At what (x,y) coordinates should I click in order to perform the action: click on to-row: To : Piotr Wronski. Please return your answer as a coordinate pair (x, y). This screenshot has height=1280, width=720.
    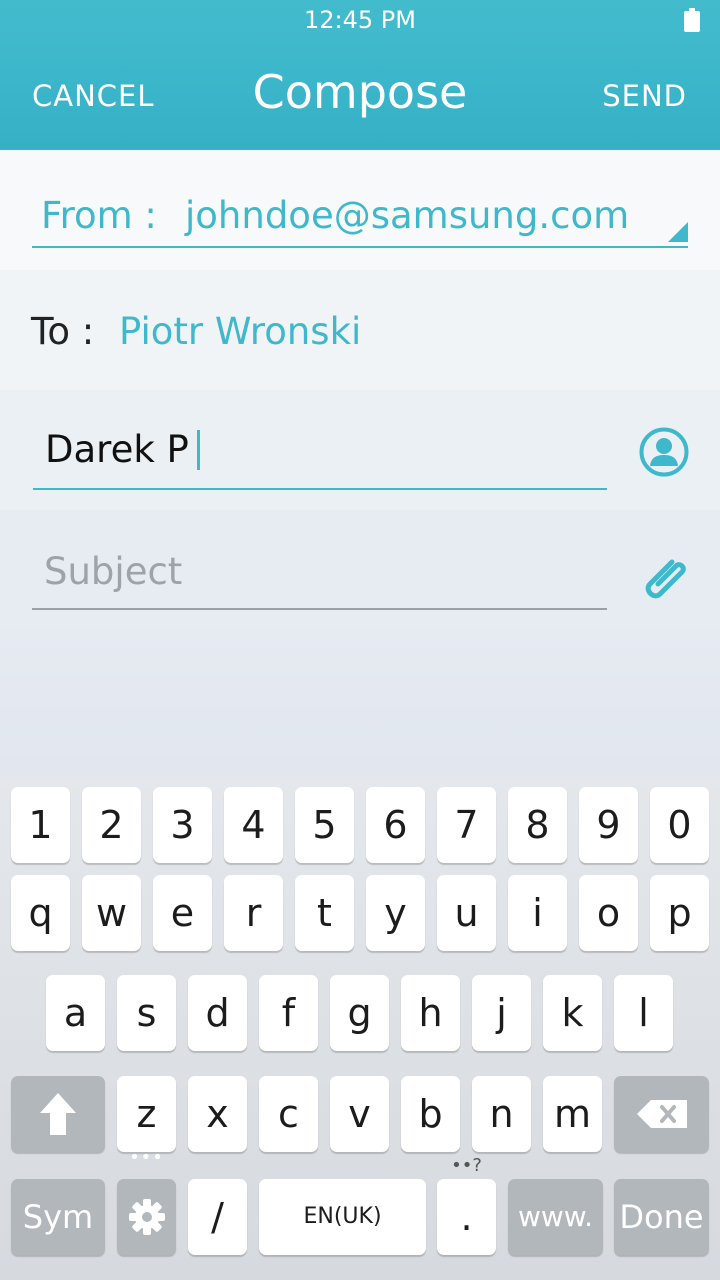
    Looking at the image, I should click on (360, 330).